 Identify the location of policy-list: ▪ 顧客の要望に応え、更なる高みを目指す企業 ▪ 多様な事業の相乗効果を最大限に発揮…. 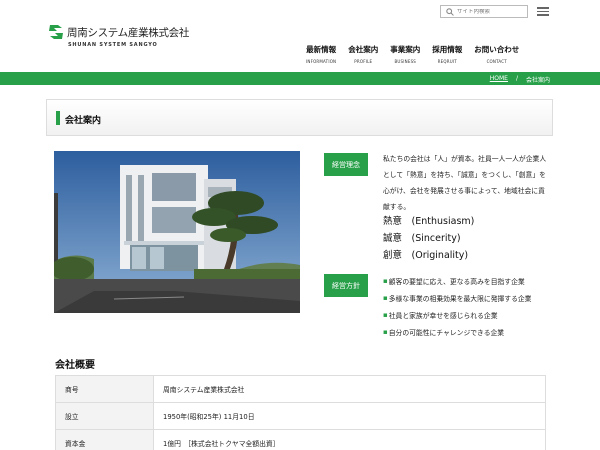
(457, 306).